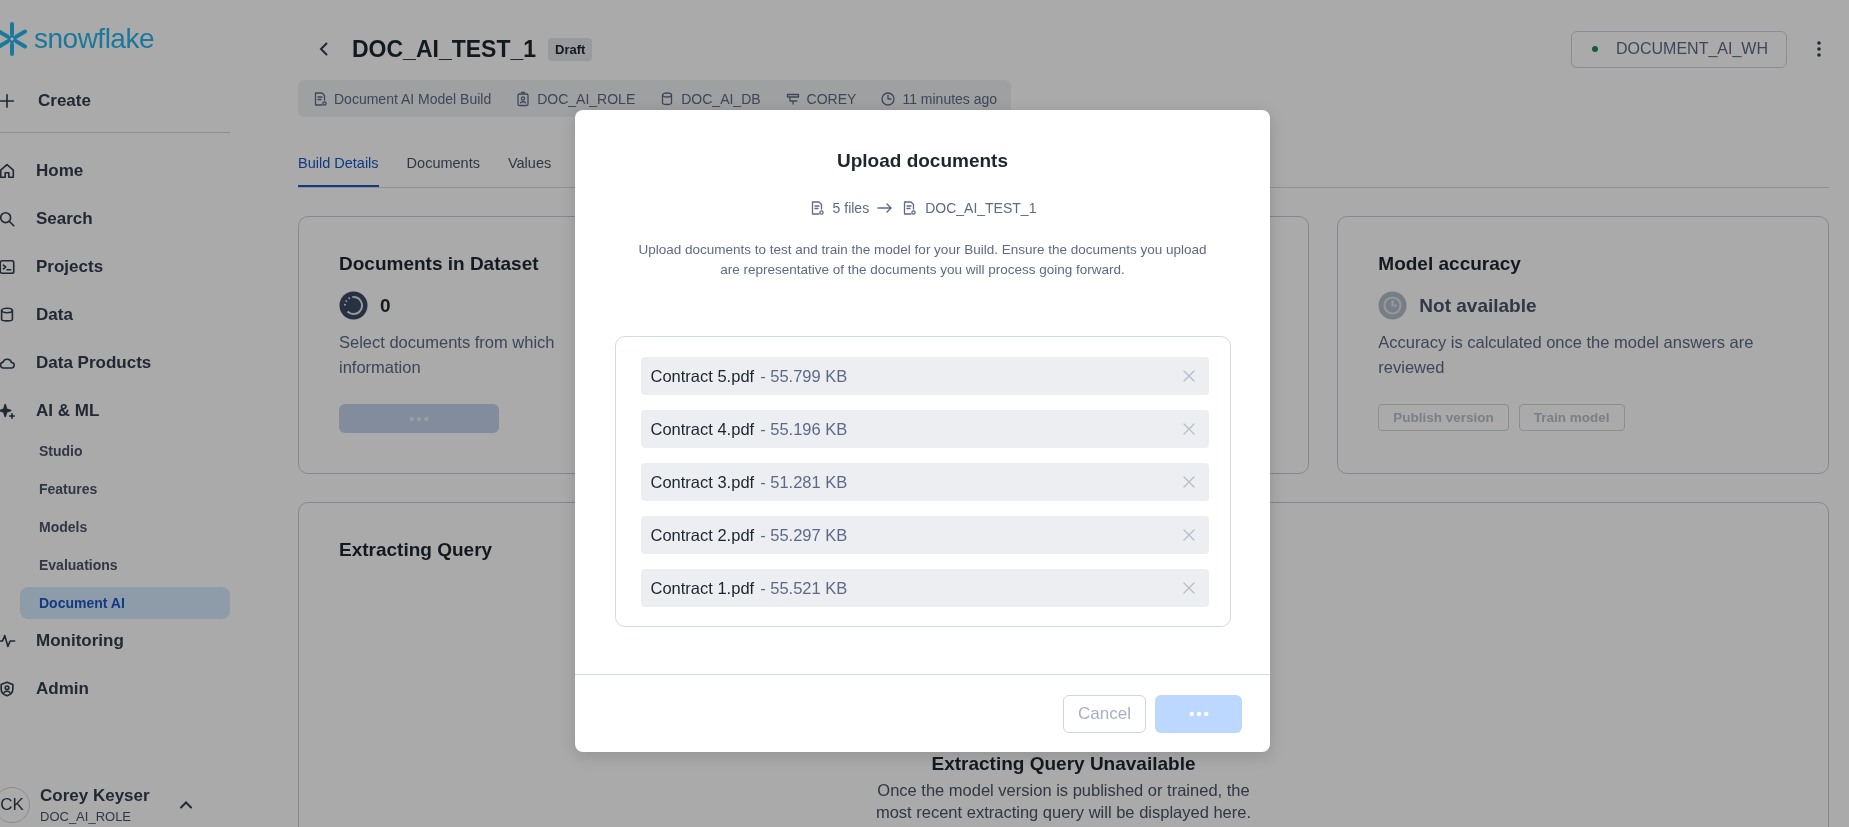  I want to click on card-description: Select documents from which, so click(447, 342).